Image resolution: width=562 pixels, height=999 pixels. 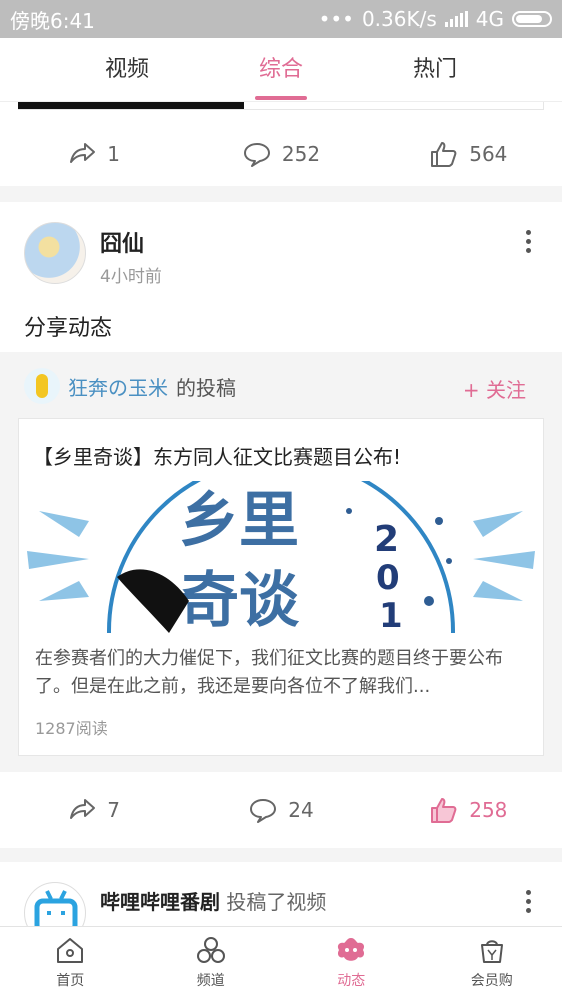 I want to click on bilibili-tv-icon, so click(x=56, y=908).